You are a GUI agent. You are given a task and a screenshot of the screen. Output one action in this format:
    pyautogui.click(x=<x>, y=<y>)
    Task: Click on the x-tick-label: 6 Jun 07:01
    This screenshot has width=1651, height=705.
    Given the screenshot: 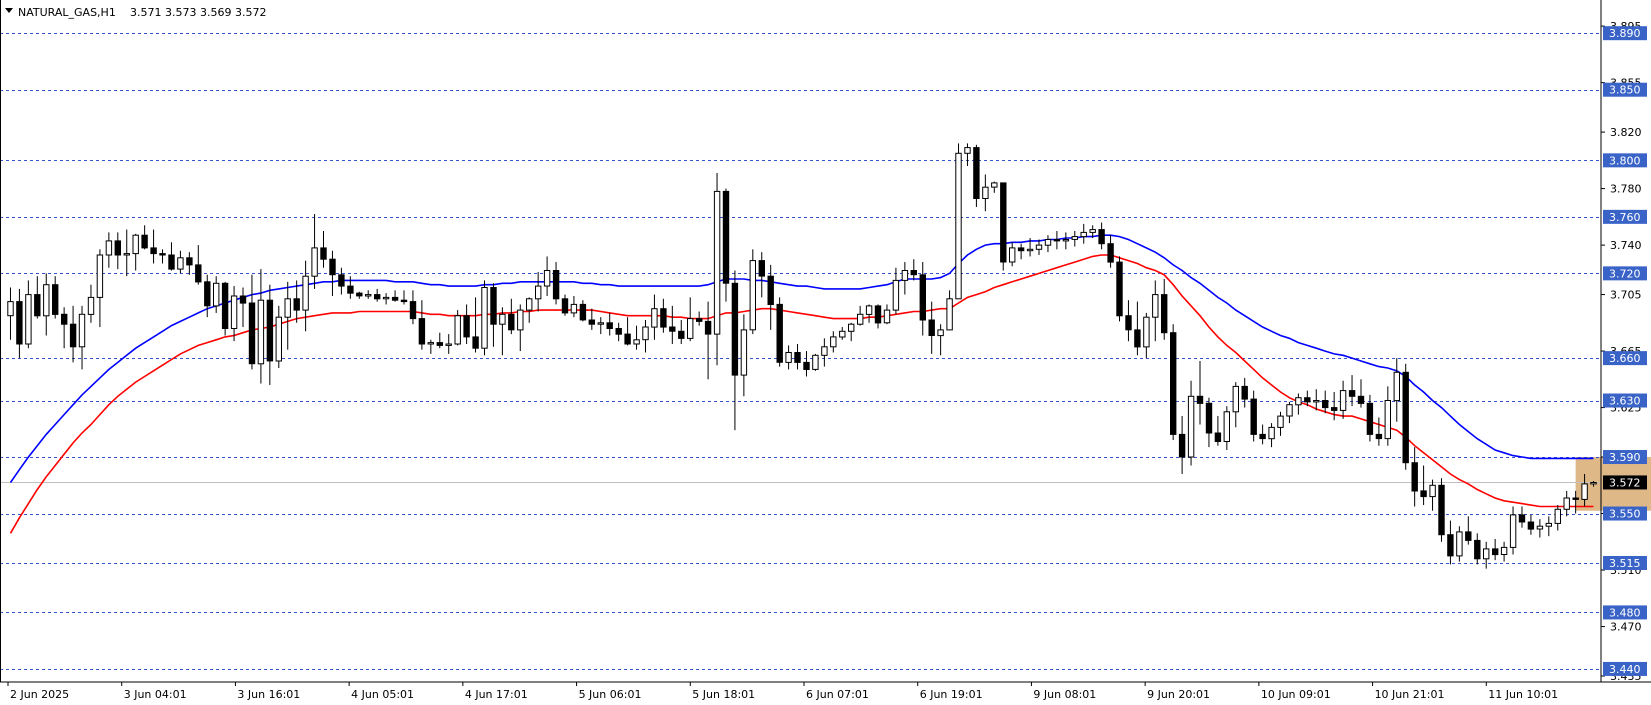 What is the action you would take?
    pyautogui.click(x=837, y=694)
    